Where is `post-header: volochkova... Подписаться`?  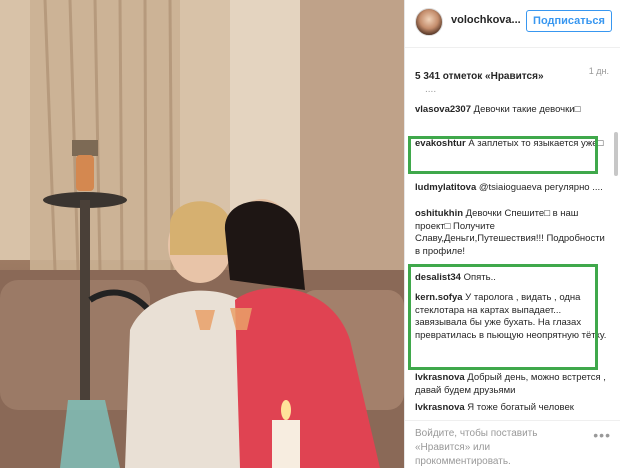
post-header: volochkova... Подписаться is located at coordinates (512, 24).